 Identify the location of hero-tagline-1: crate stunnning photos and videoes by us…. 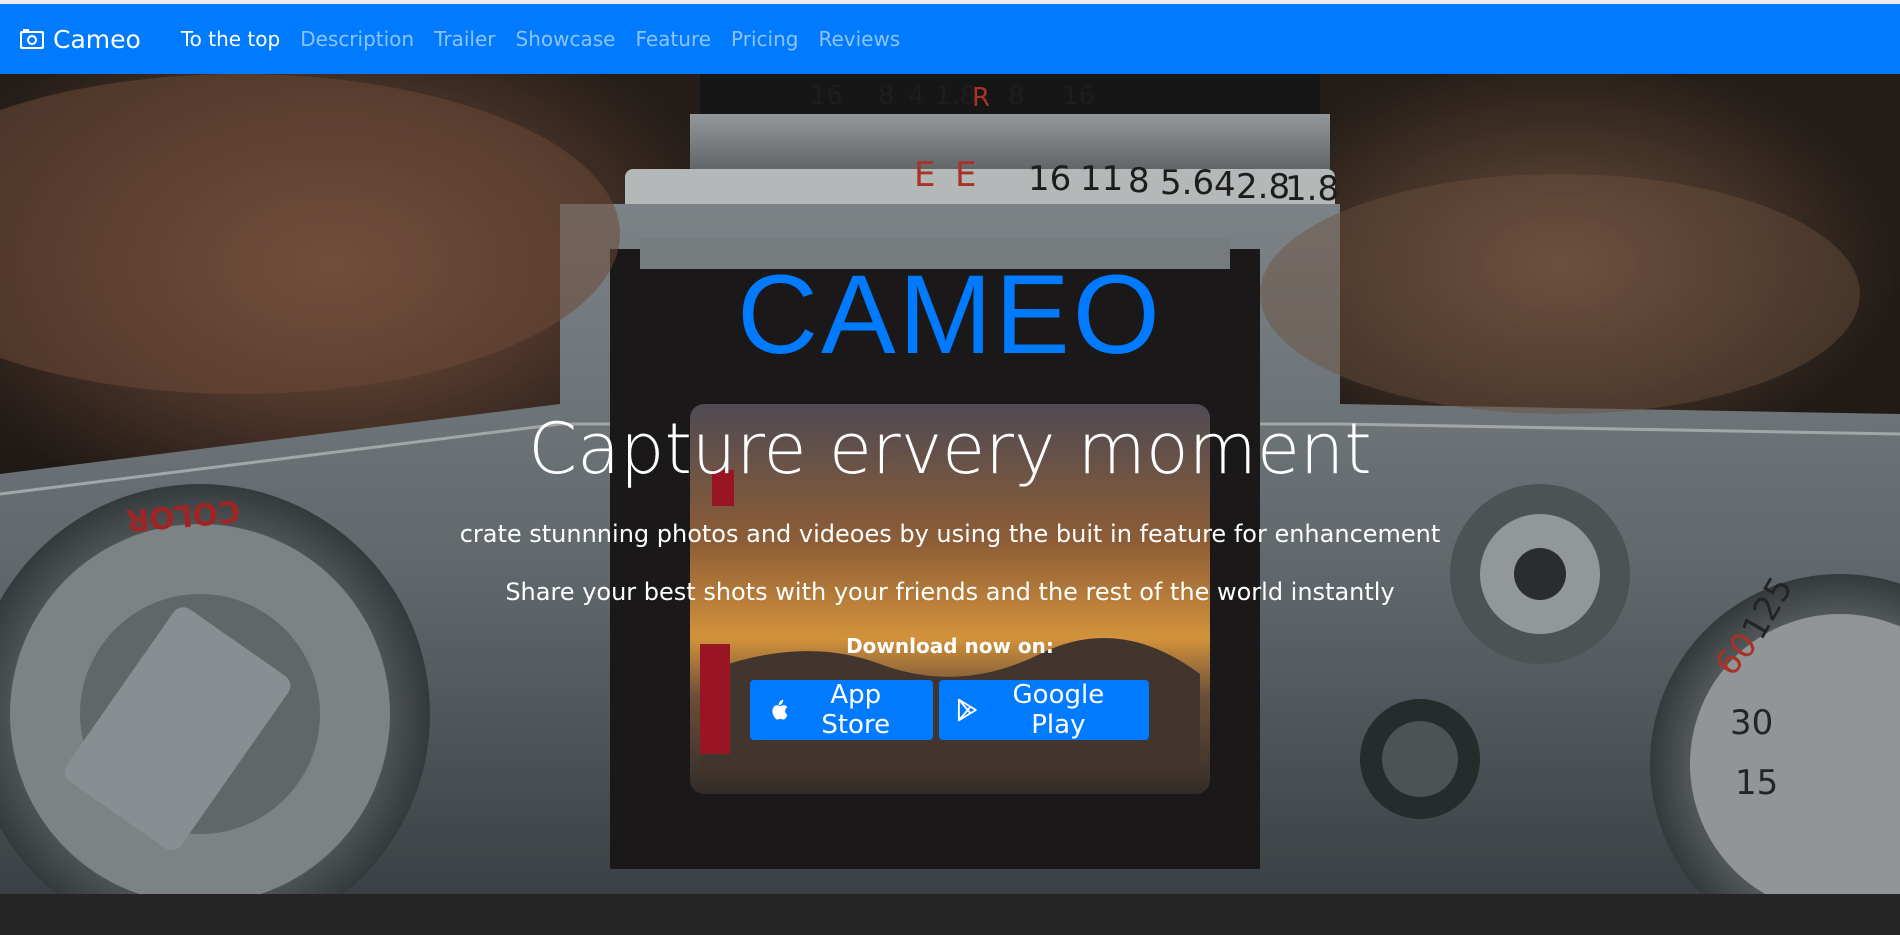
(950, 534).